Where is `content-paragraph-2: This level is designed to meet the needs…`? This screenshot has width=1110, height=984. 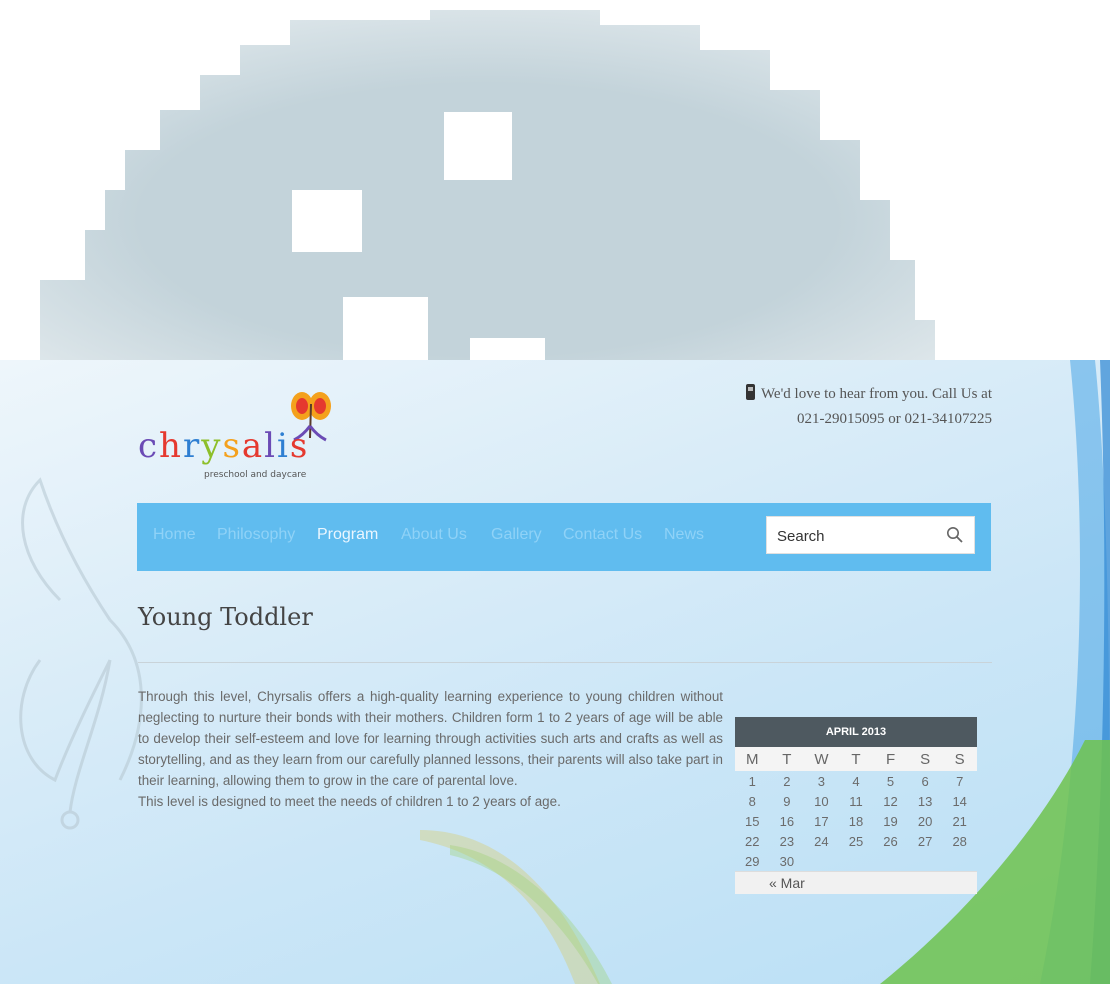
content-paragraph-2: This level is designed to meet the needs… is located at coordinates (349, 801).